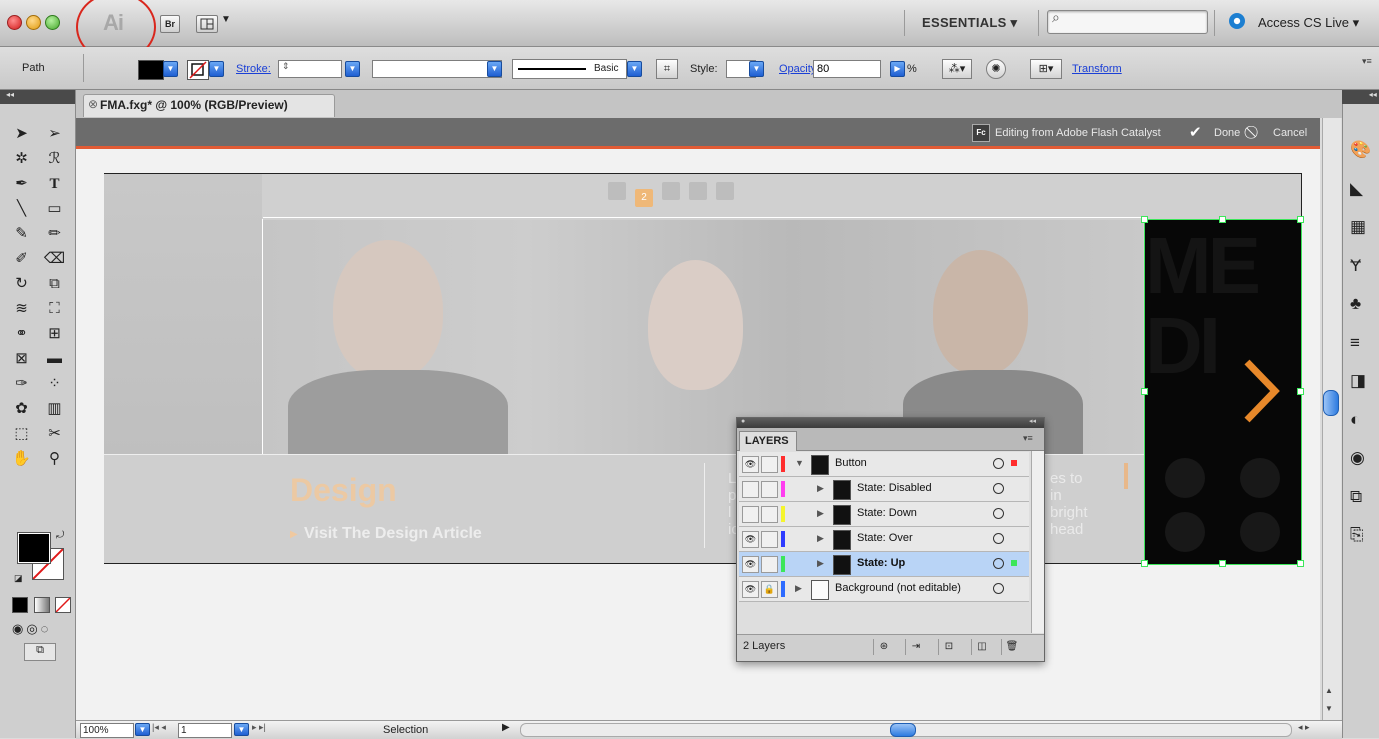 The width and height of the screenshot is (1379, 739). I want to click on blob-brush-tool-icon: ✐, so click(21, 259).